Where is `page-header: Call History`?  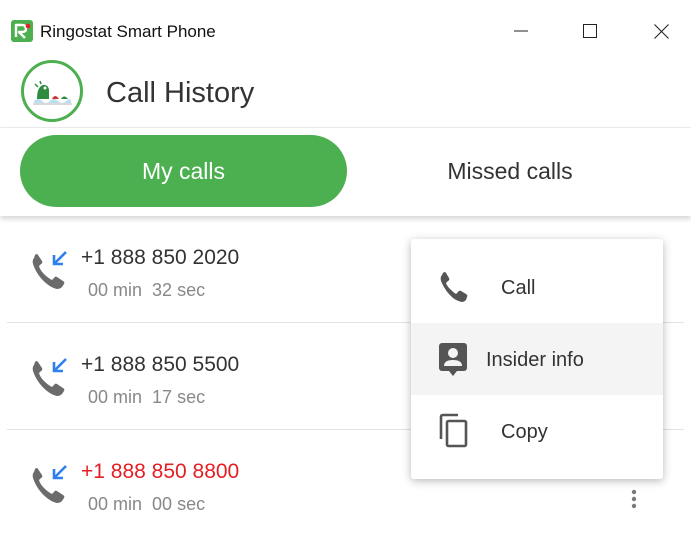
page-header: Call History is located at coordinates (345, 92).